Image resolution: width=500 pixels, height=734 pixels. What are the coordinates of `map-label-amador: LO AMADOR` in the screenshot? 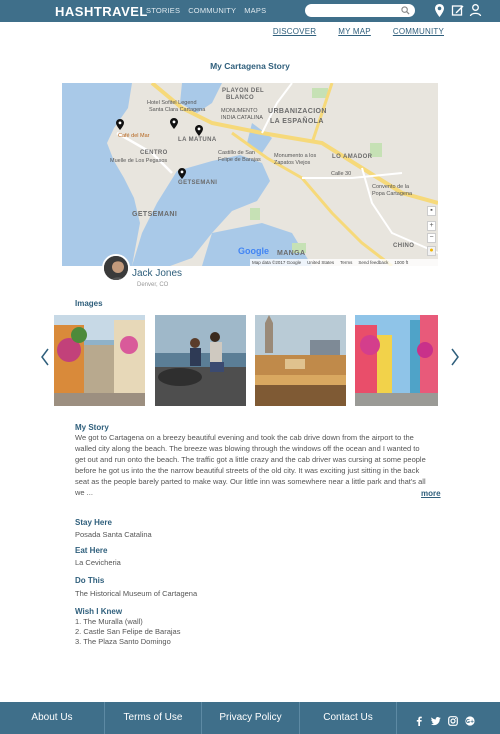 It's located at (352, 157).